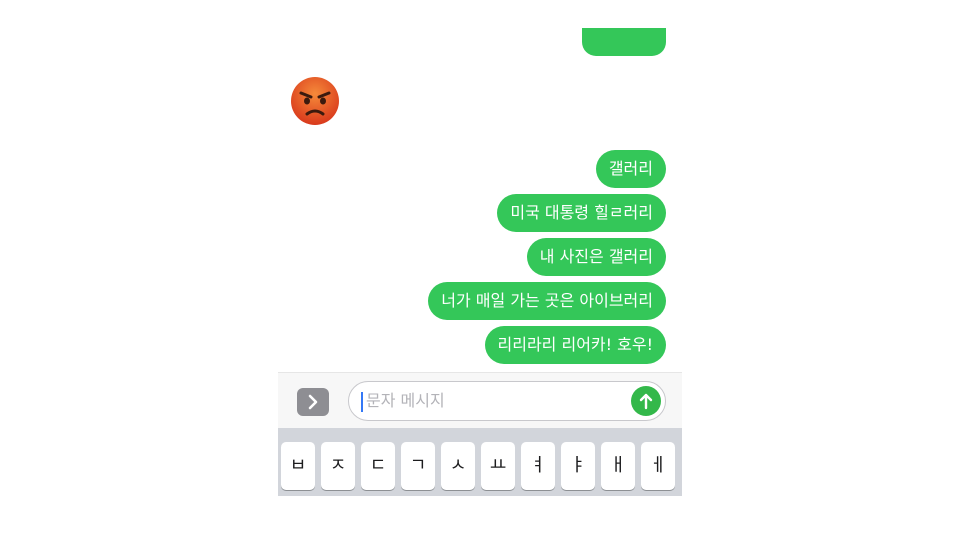 This screenshot has height=540, width=960. Describe the element at coordinates (405, 400) in the screenshot. I see `message-placeholder: 문자 메시지` at that location.